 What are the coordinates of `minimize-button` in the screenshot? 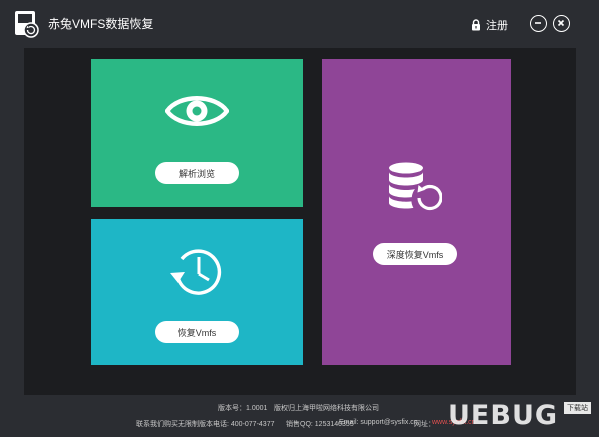 It's located at (538, 23).